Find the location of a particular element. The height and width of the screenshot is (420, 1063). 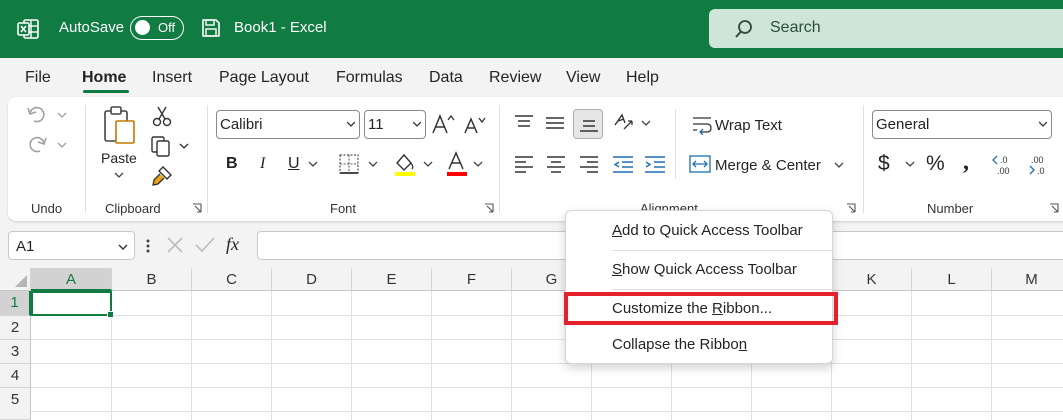

format-painter-icon is located at coordinates (162, 176).